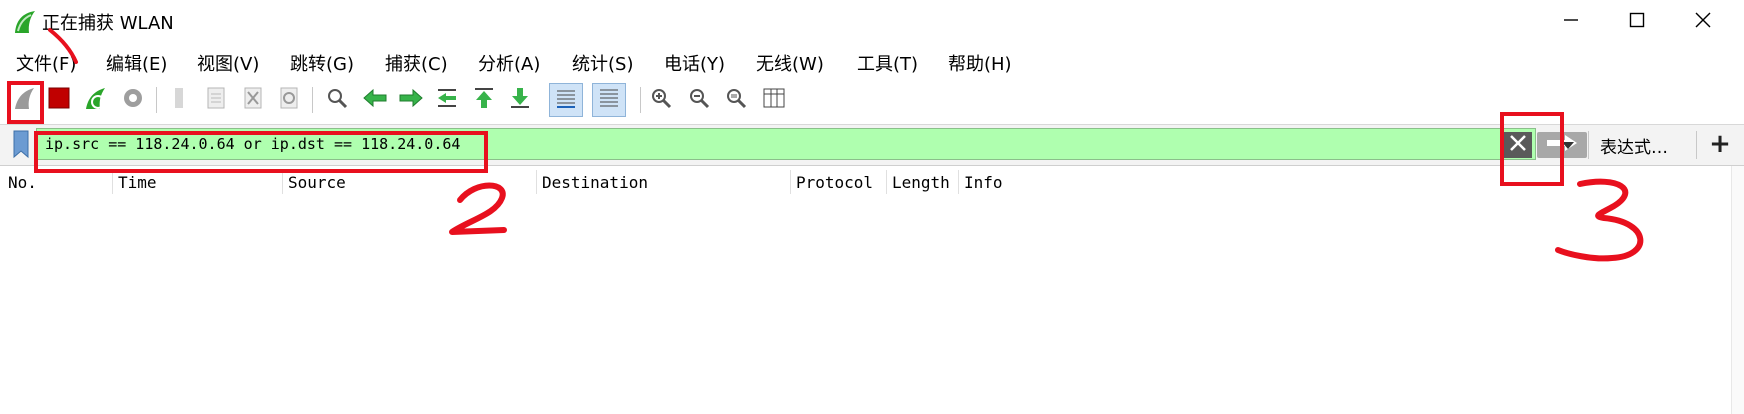 Image resolution: width=1744 pixels, height=414 pixels. Describe the element at coordinates (834, 182) in the screenshot. I see `column-header-protocol: Protocol` at that location.